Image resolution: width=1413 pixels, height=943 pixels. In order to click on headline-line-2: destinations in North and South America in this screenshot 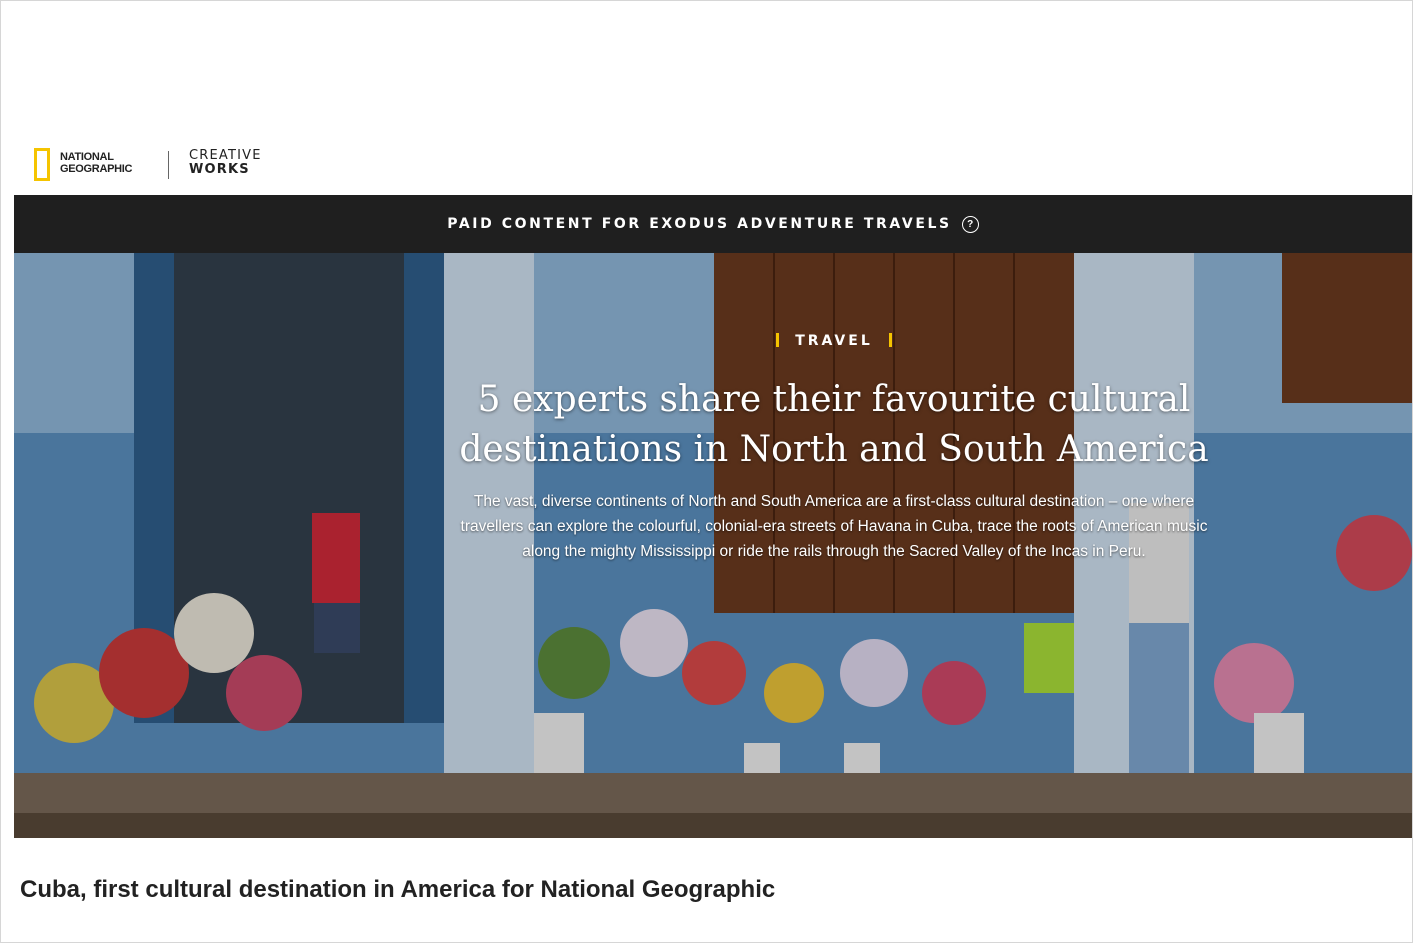, I will do `click(834, 449)`.